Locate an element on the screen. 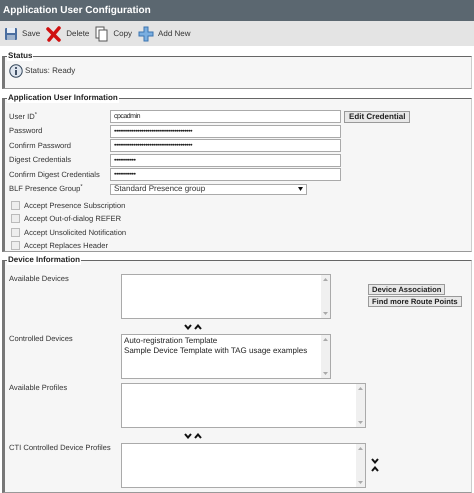  delete-icon is located at coordinates (54, 34).